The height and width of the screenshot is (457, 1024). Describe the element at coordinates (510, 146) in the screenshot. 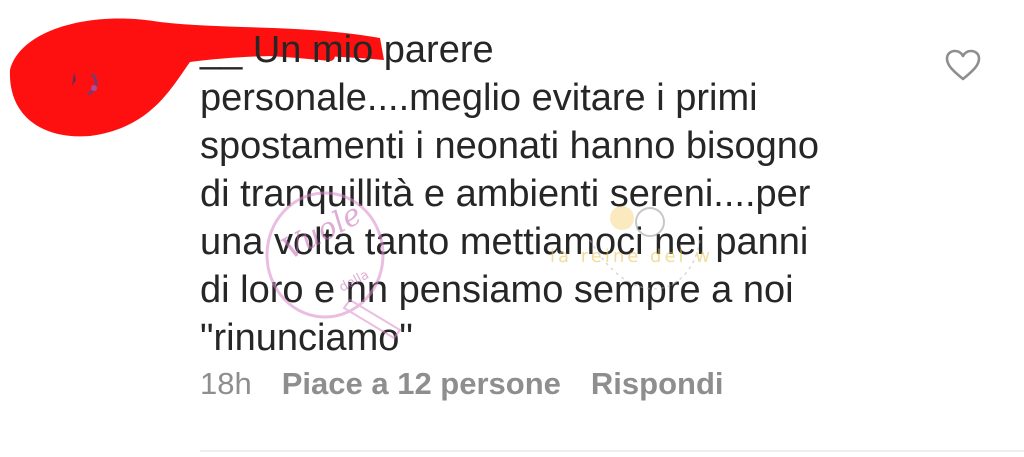

I see `comment-line: spostamenti i neonati hanno bisogno` at that location.